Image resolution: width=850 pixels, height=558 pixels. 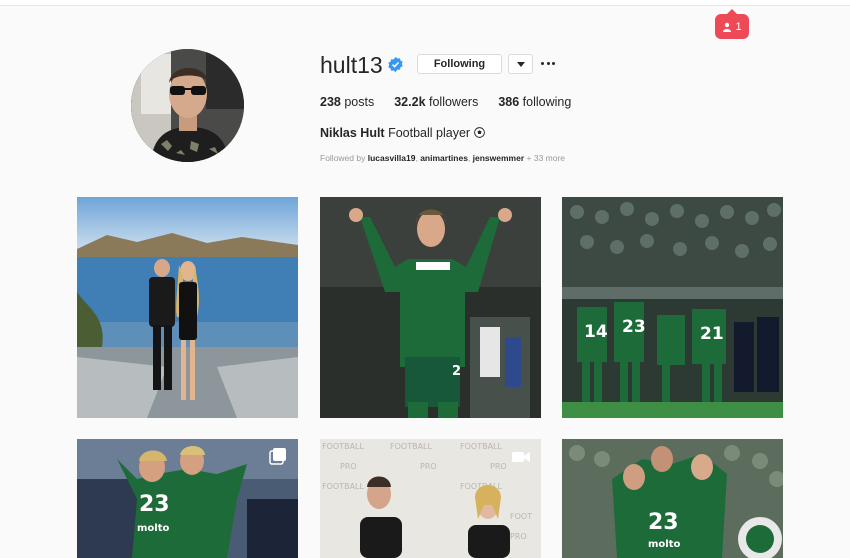 I want to click on followed-by-user: jenswemmer, so click(x=499, y=158).